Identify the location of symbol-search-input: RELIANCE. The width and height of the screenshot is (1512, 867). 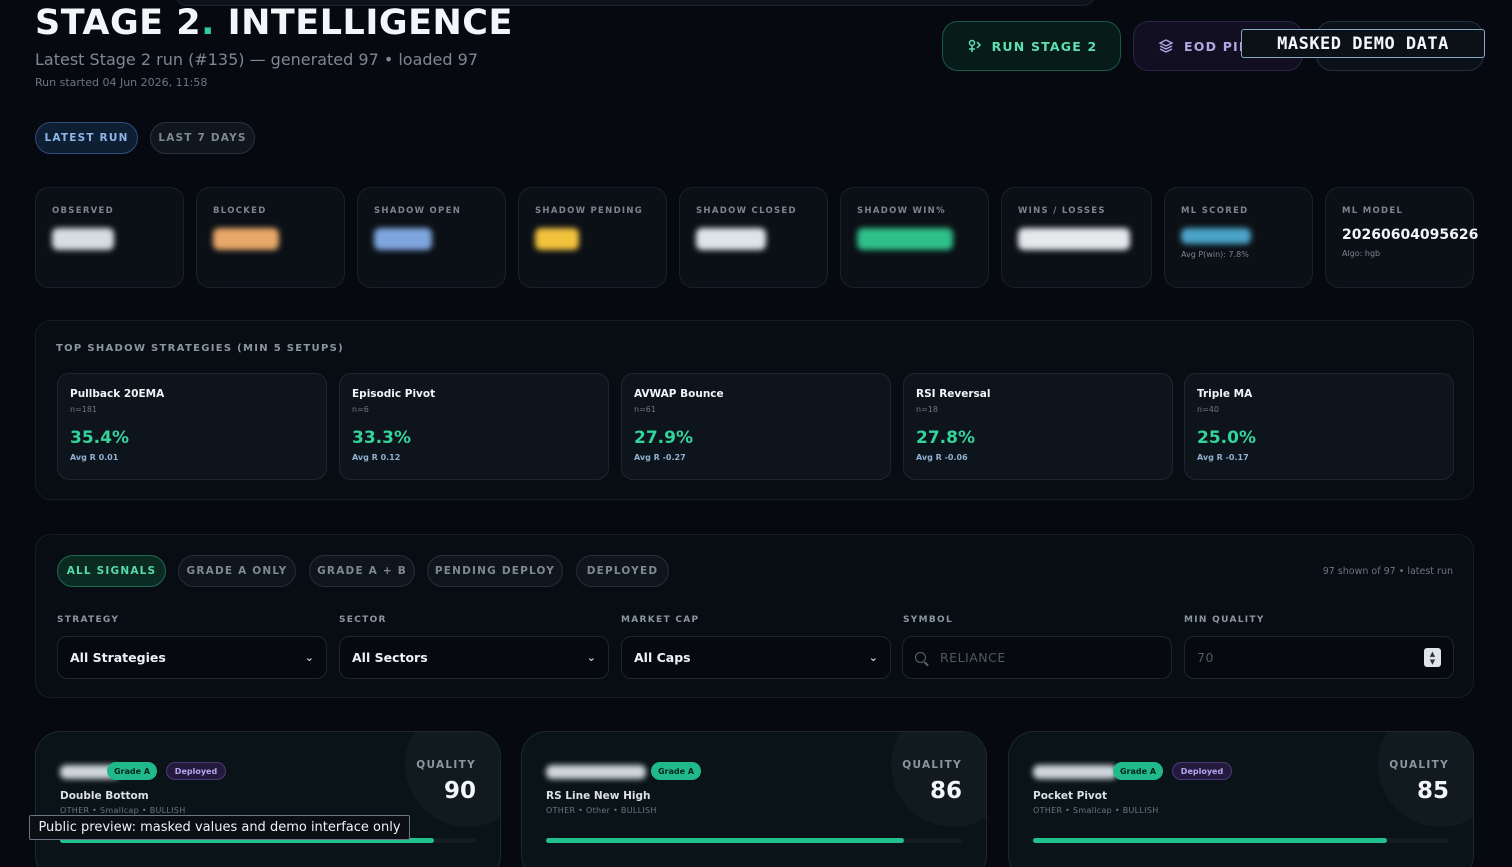
(1037, 657).